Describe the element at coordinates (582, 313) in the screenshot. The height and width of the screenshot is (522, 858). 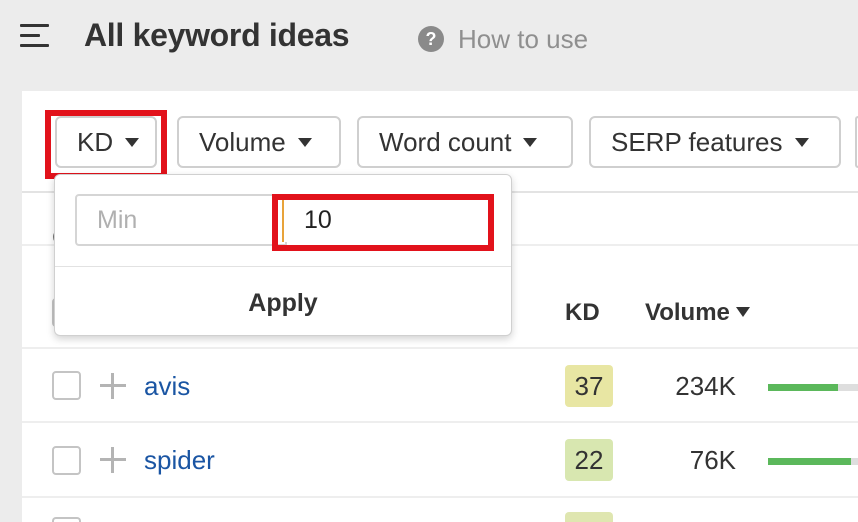
I see `kd-column-header: KD` at that location.